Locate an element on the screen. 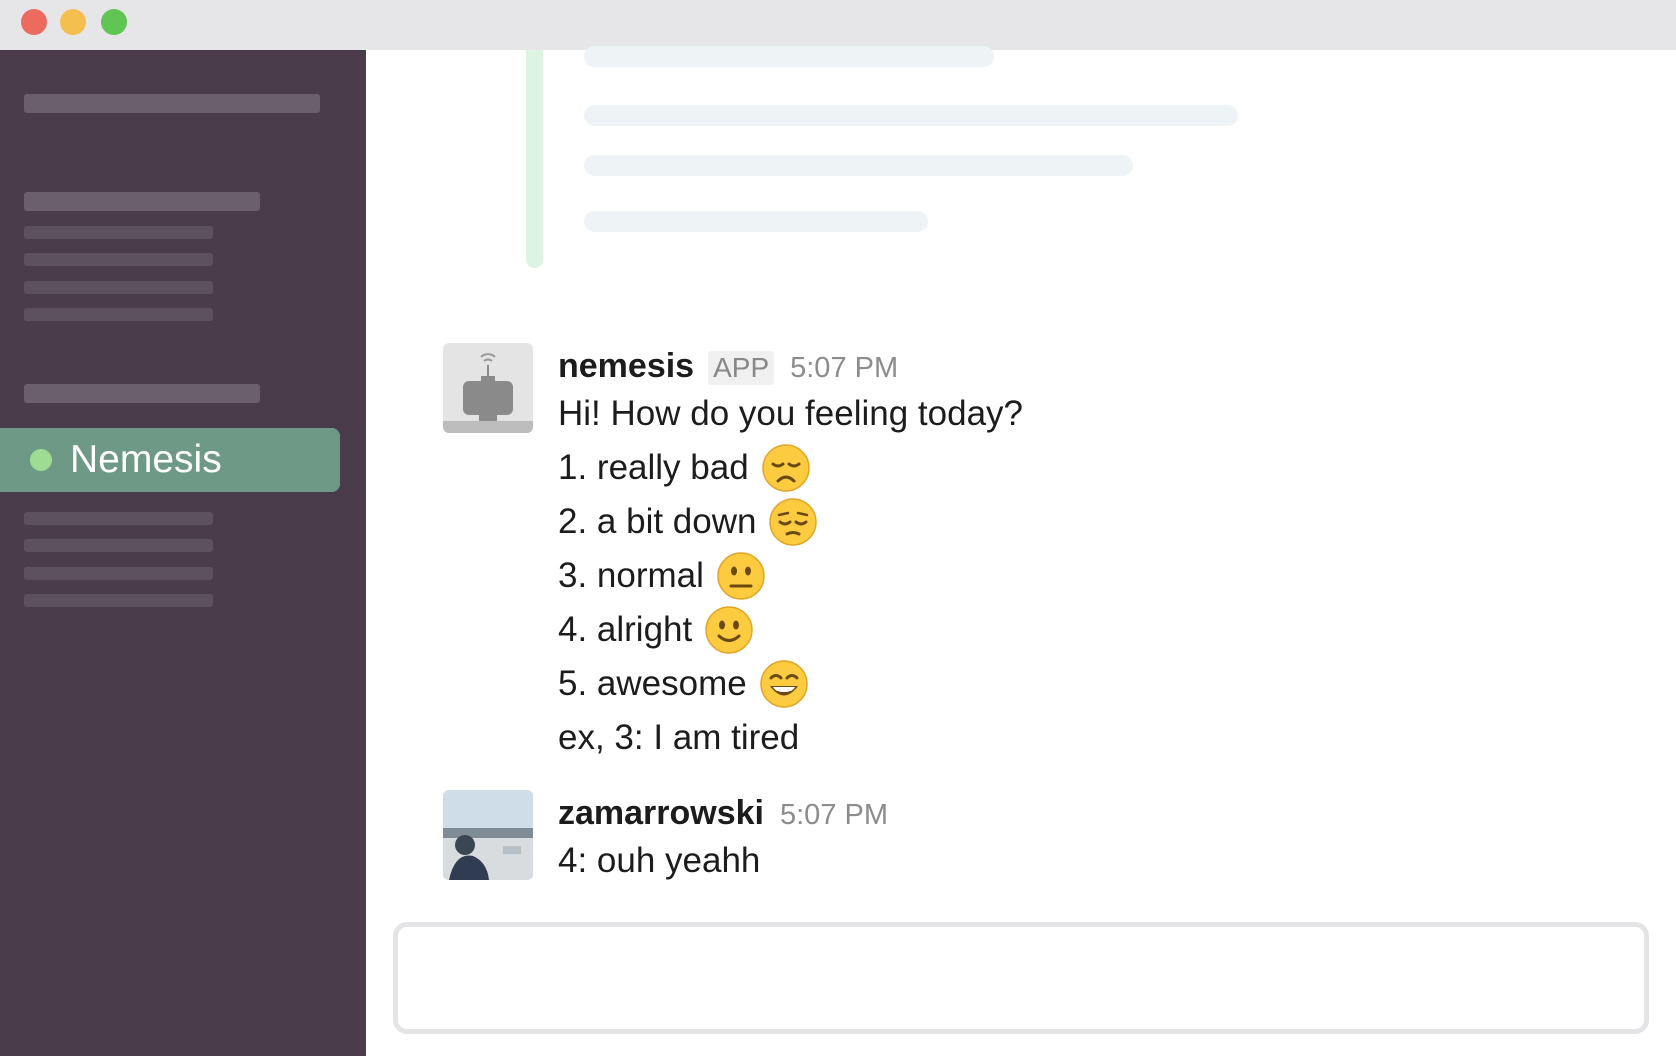 This screenshot has width=1676, height=1056. message-text: 5. awesome is located at coordinates (652, 683).